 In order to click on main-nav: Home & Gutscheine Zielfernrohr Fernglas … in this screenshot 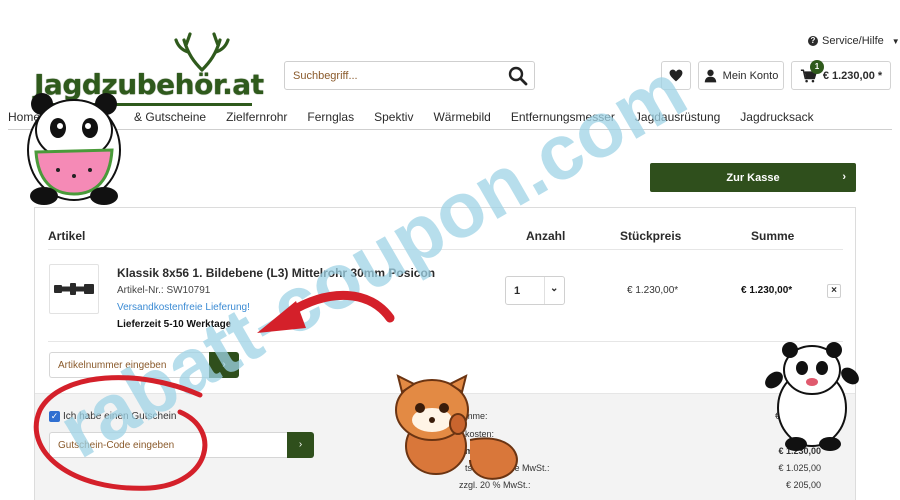, I will do `click(421, 120)`.